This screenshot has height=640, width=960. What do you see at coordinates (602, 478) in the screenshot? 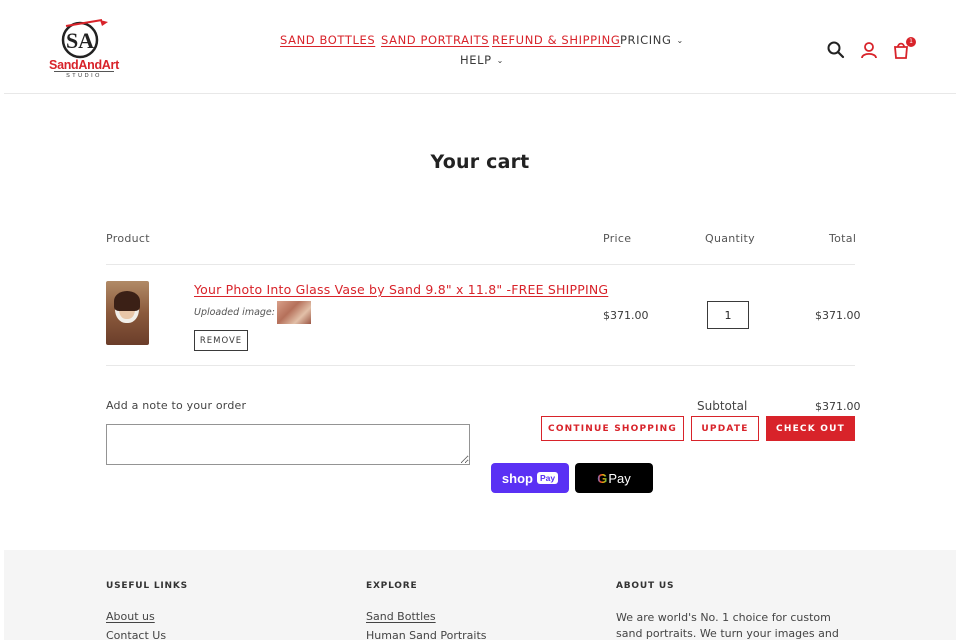
I see `google-g-icon: G` at bounding box center [602, 478].